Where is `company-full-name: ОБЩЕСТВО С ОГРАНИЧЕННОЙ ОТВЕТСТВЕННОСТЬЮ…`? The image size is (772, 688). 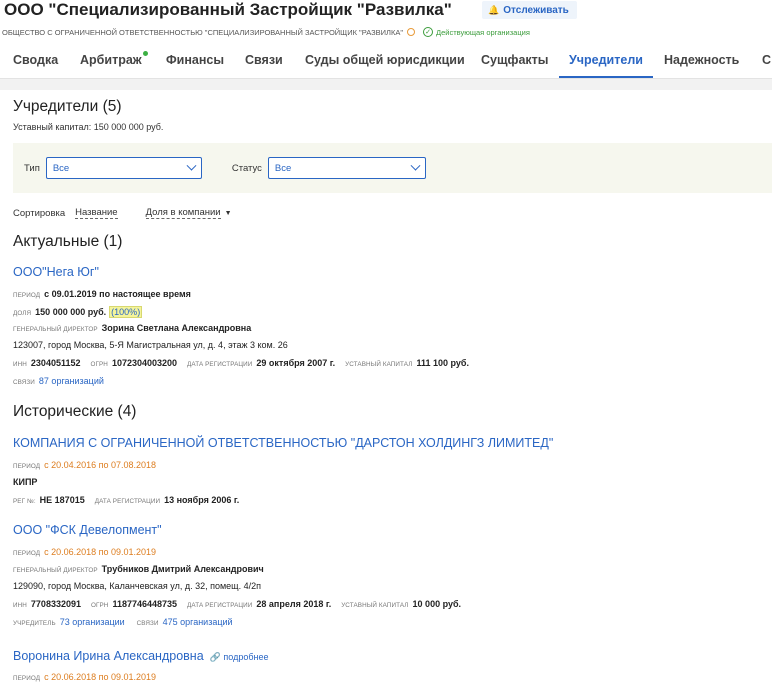
company-full-name: ОБЩЕСТВО С ОГРАНИЧЕННОЙ ОТВЕТСТВЕННОСТЬЮ… is located at coordinates (203, 32).